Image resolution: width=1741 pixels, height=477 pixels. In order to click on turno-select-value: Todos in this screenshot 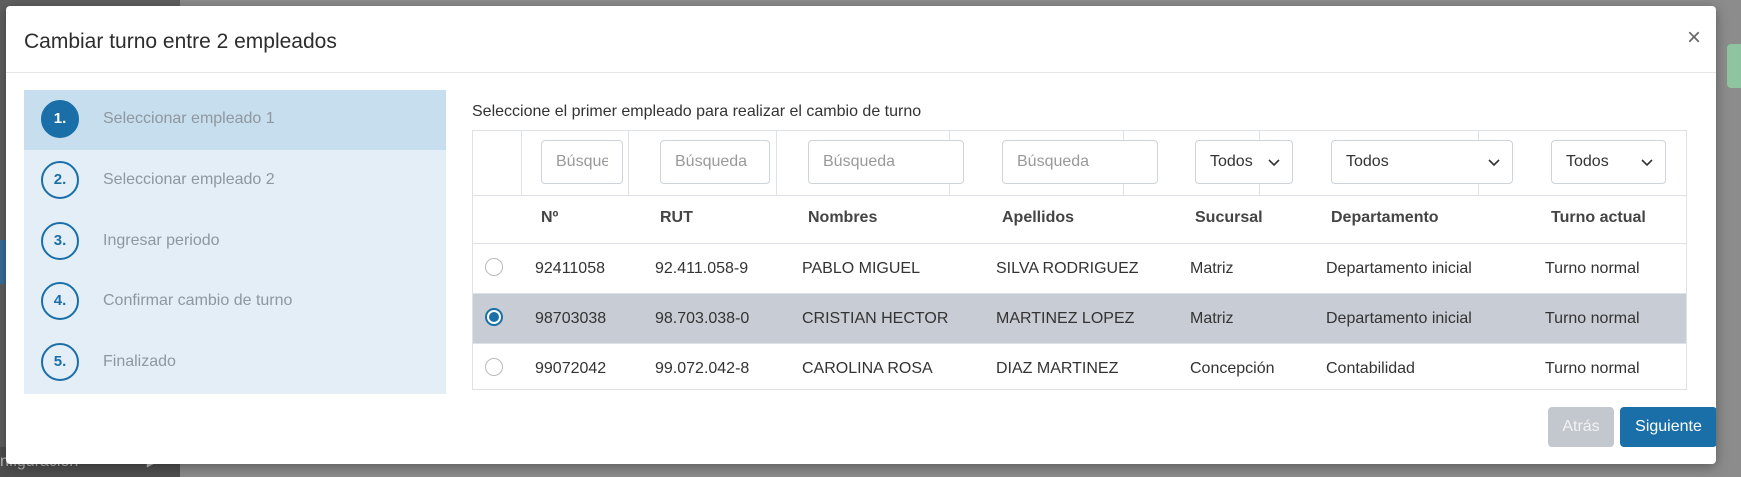, I will do `click(1587, 161)`.